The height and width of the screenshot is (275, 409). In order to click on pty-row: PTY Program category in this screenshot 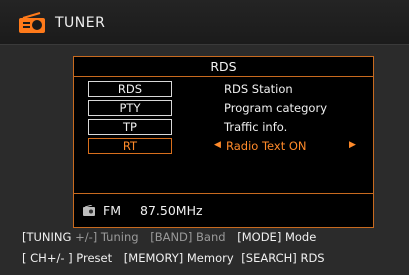, I will do `click(223, 108)`.